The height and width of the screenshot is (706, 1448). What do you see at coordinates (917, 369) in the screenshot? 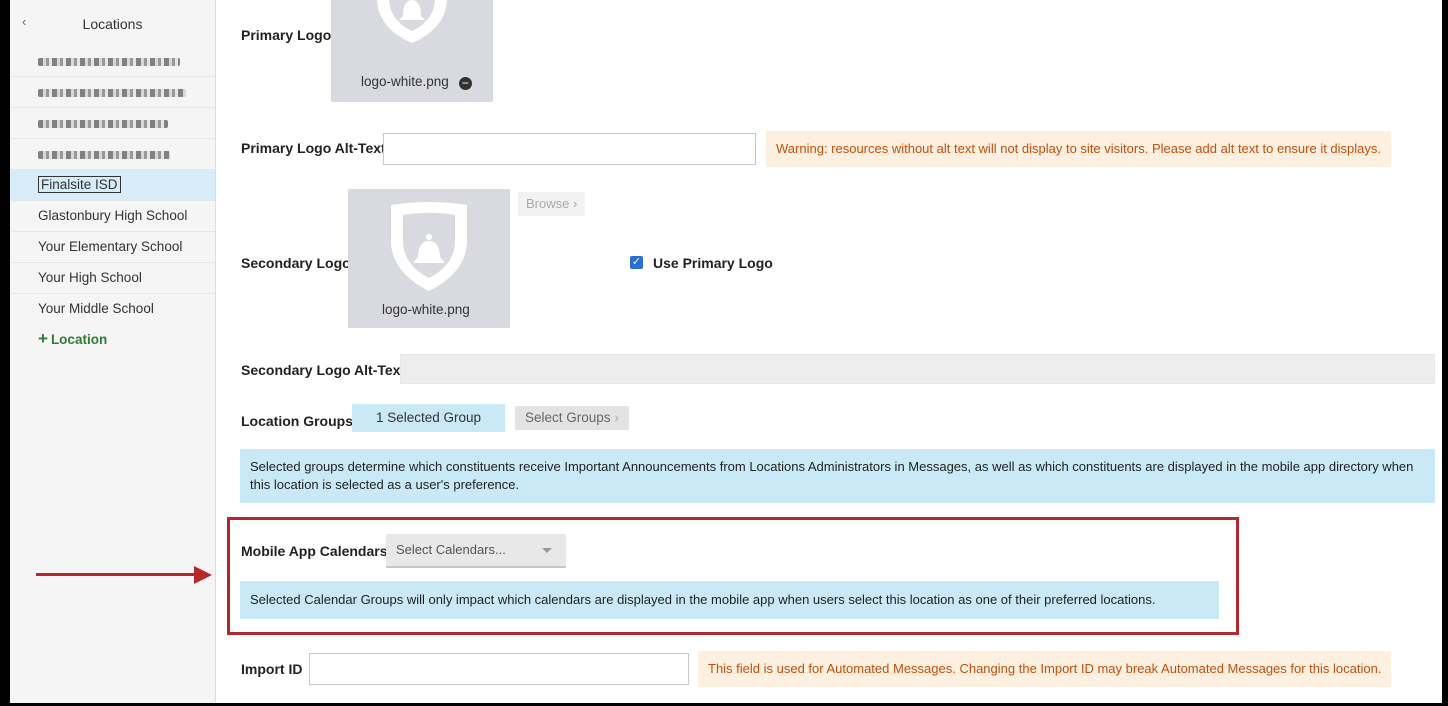
I see `secondary-logo-alt-input` at bounding box center [917, 369].